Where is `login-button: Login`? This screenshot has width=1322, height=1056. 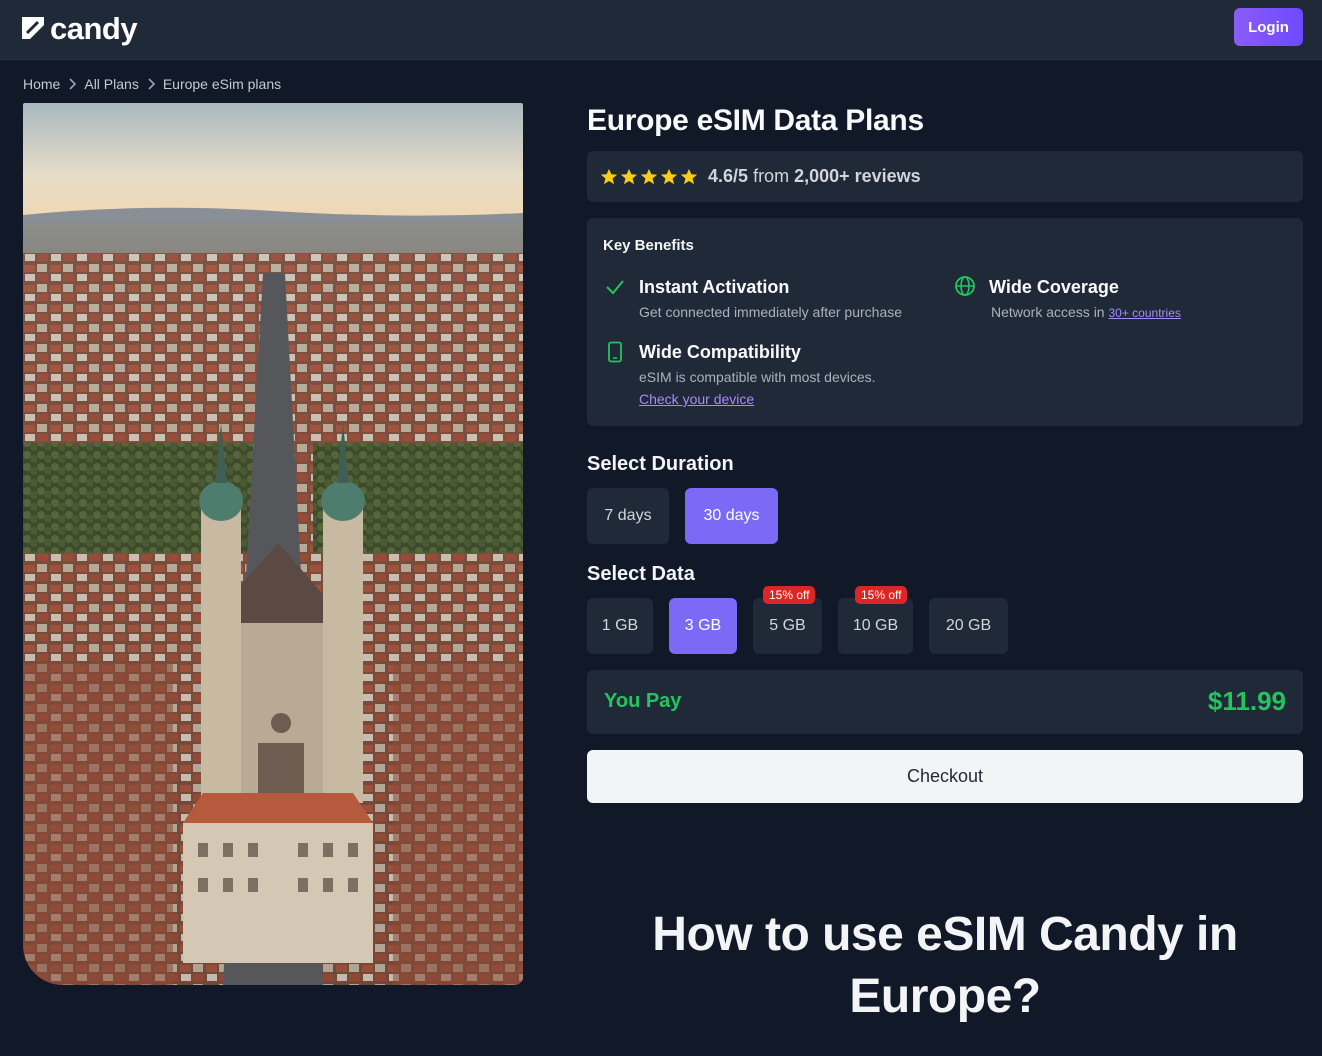 login-button: Login is located at coordinates (1268, 27).